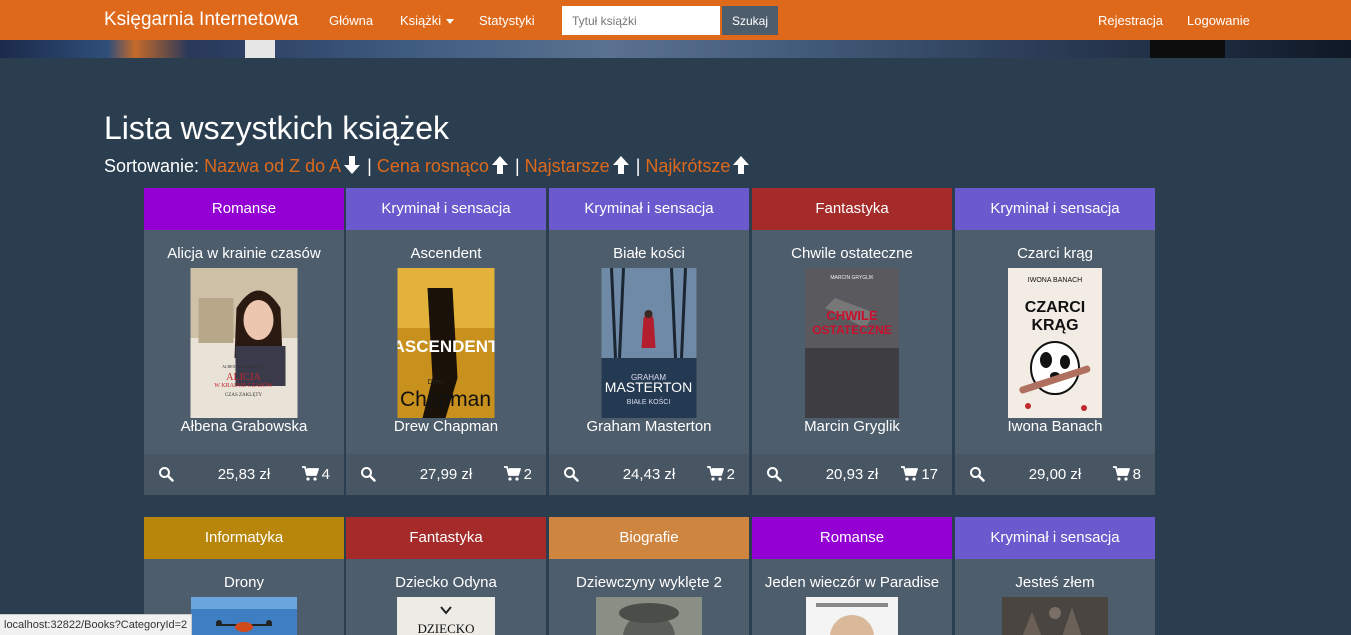  Describe the element at coordinates (649, 426) in the screenshot. I see `book-author: Graham Masterton` at that location.